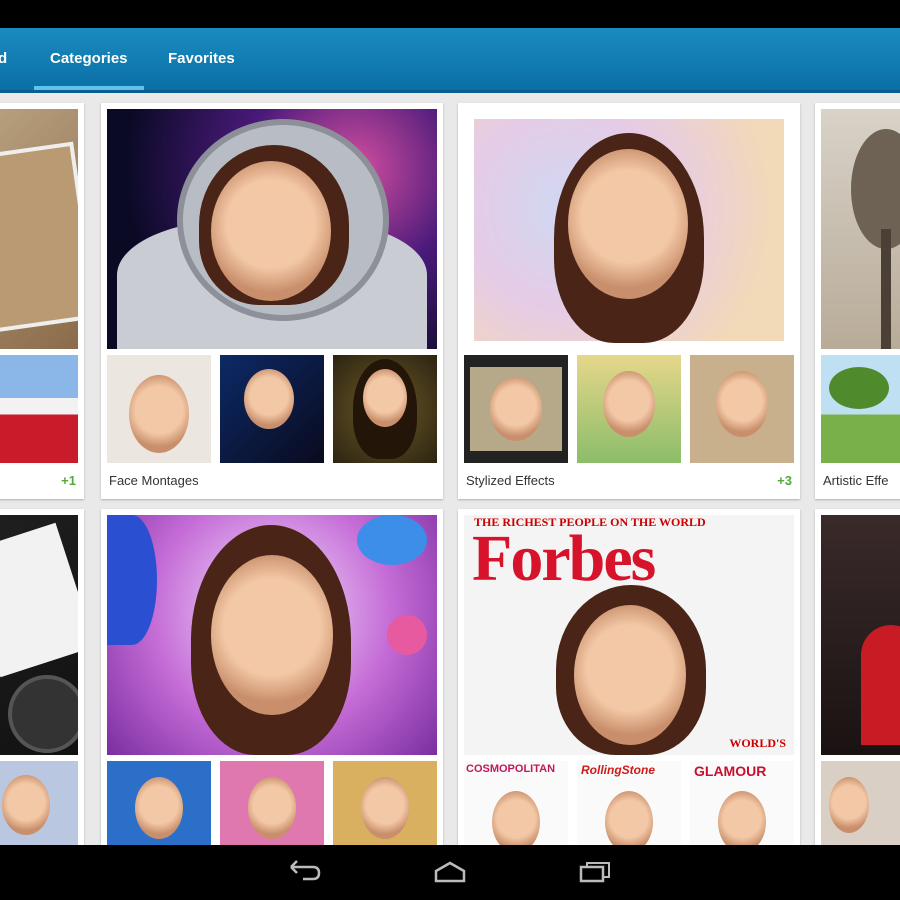  Describe the element at coordinates (68, 480) in the screenshot. I see `more-count: +1` at that location.